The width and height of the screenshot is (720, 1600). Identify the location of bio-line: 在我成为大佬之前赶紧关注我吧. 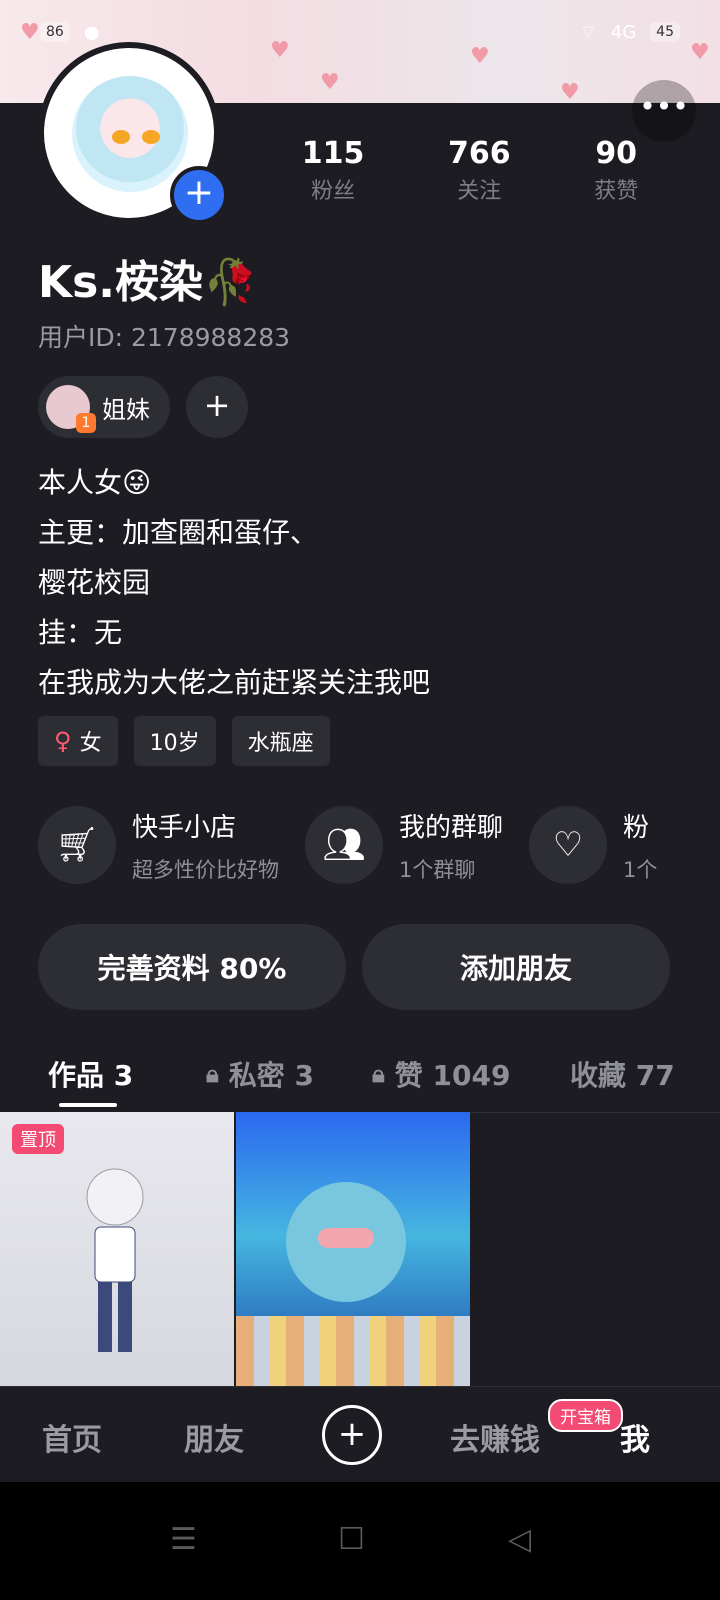
(234, 682).